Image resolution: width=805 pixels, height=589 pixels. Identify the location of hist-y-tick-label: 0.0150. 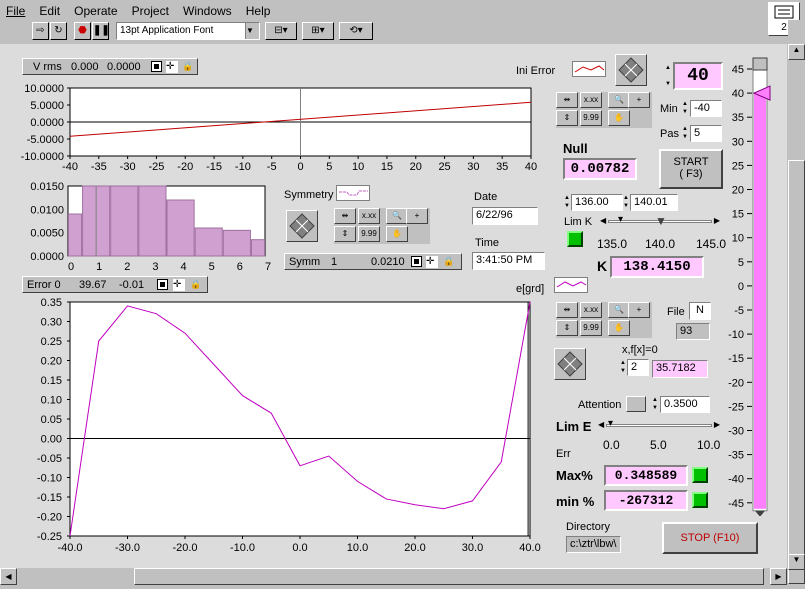
(47, 187).